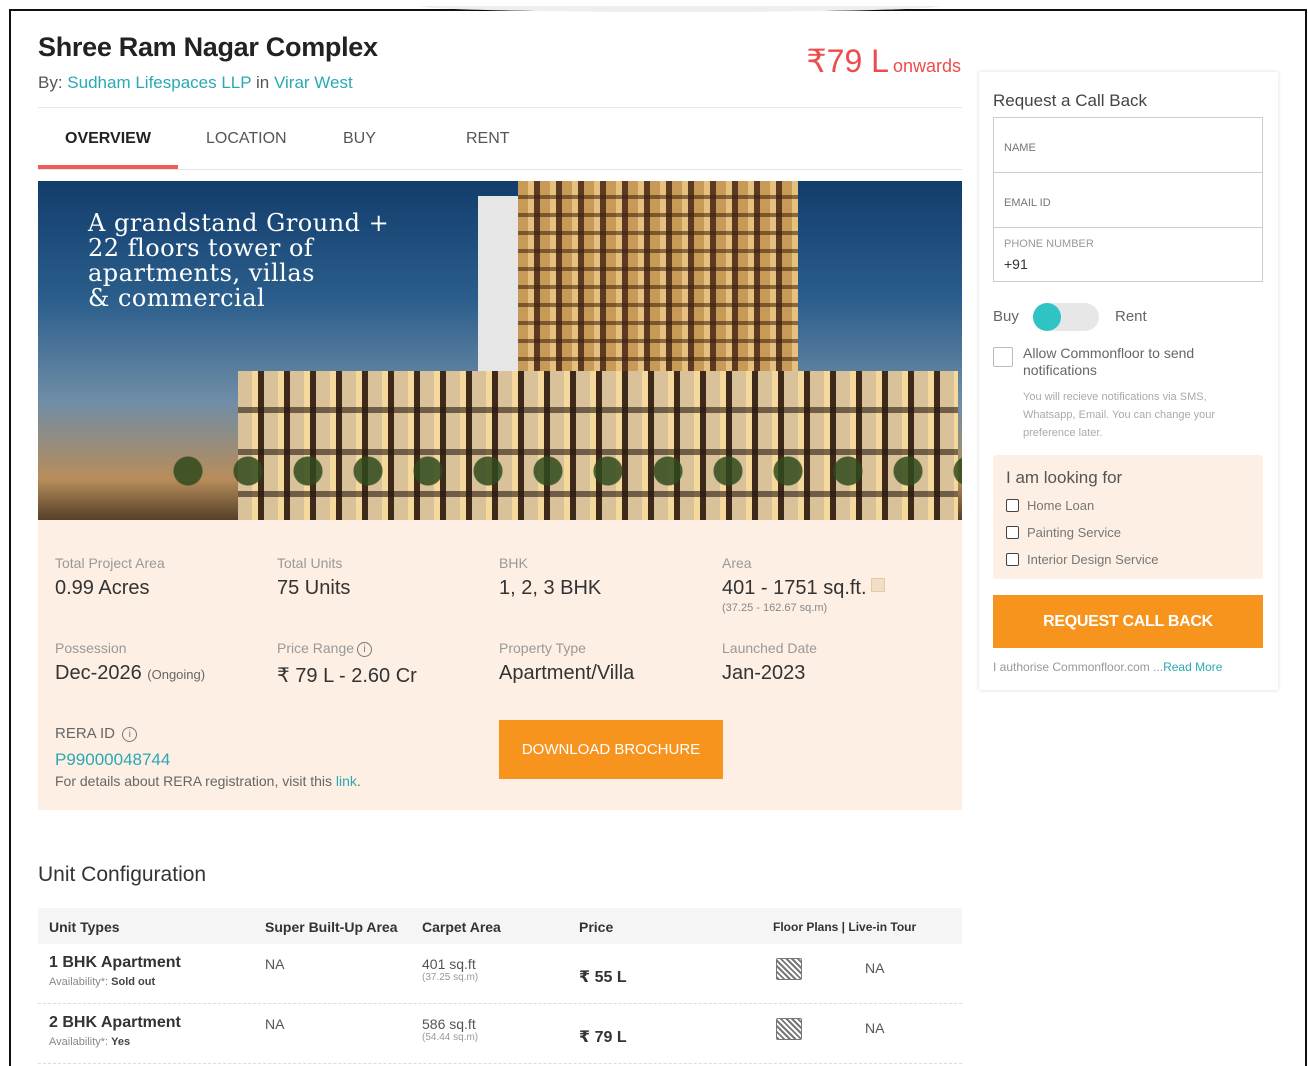 Image resolution: width=1308 pixels, height=1066 pixels. What do you see at coordinates (122, 874) in the screenshot?
I see `unit-config-title: Unit Configuration` at bounding box center [122, 874].